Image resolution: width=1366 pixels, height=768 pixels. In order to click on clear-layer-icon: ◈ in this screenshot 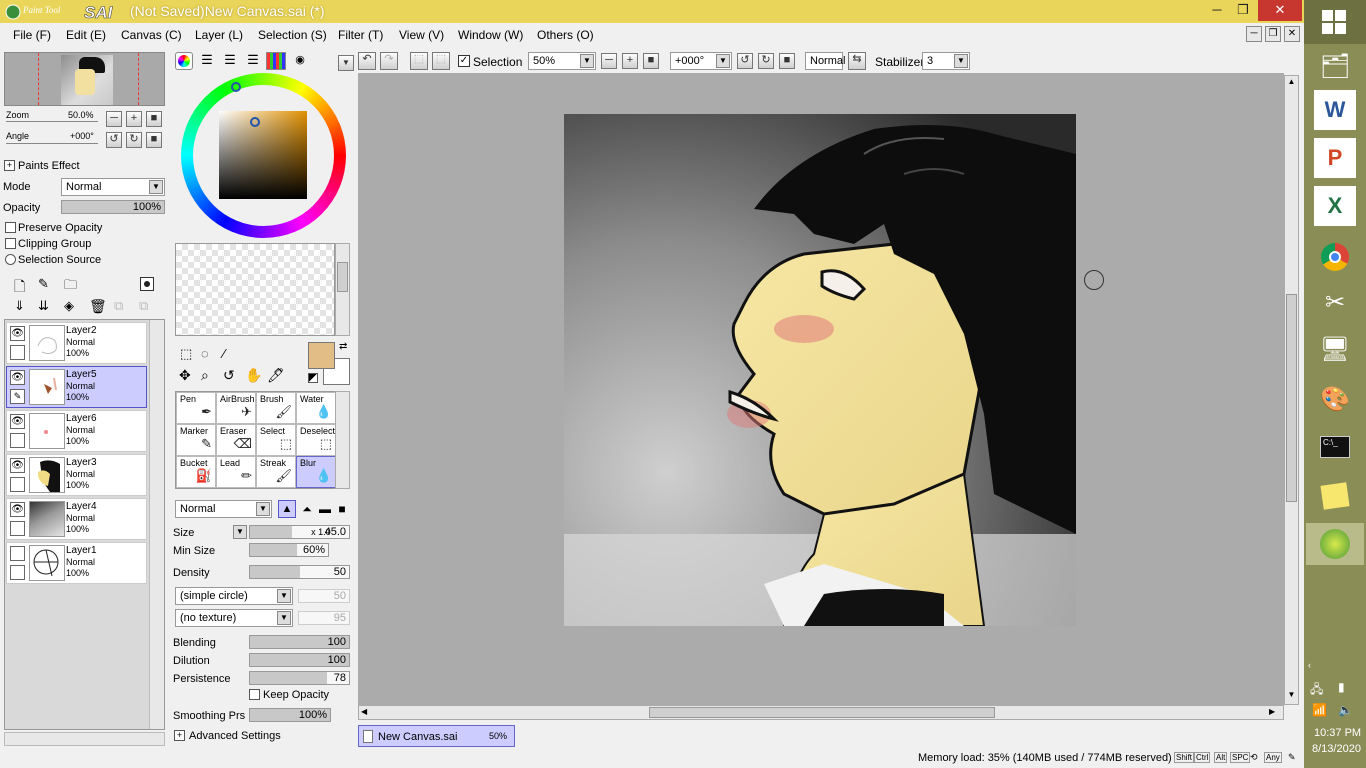, I will do `click(69, 306)`.